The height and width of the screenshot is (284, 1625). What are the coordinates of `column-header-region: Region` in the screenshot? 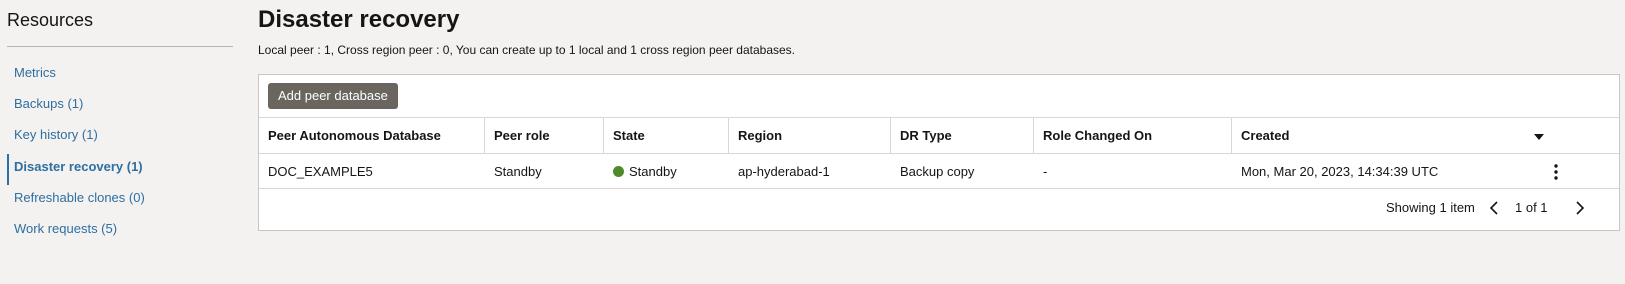 It's located at (810, 135).